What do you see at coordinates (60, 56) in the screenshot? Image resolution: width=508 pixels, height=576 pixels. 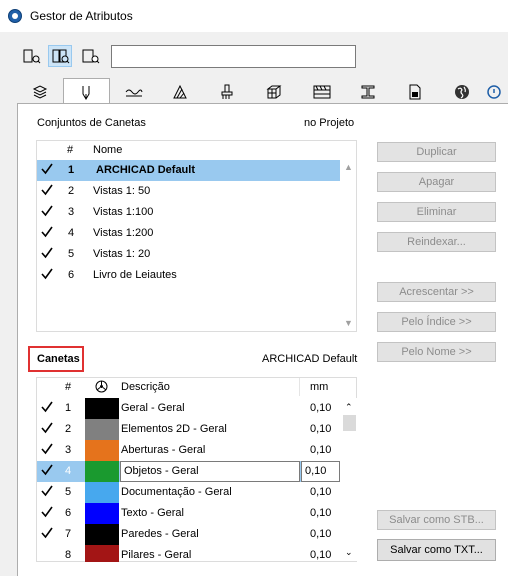 I see `side-by-side-view-icon` at bounding box center [60, 56].